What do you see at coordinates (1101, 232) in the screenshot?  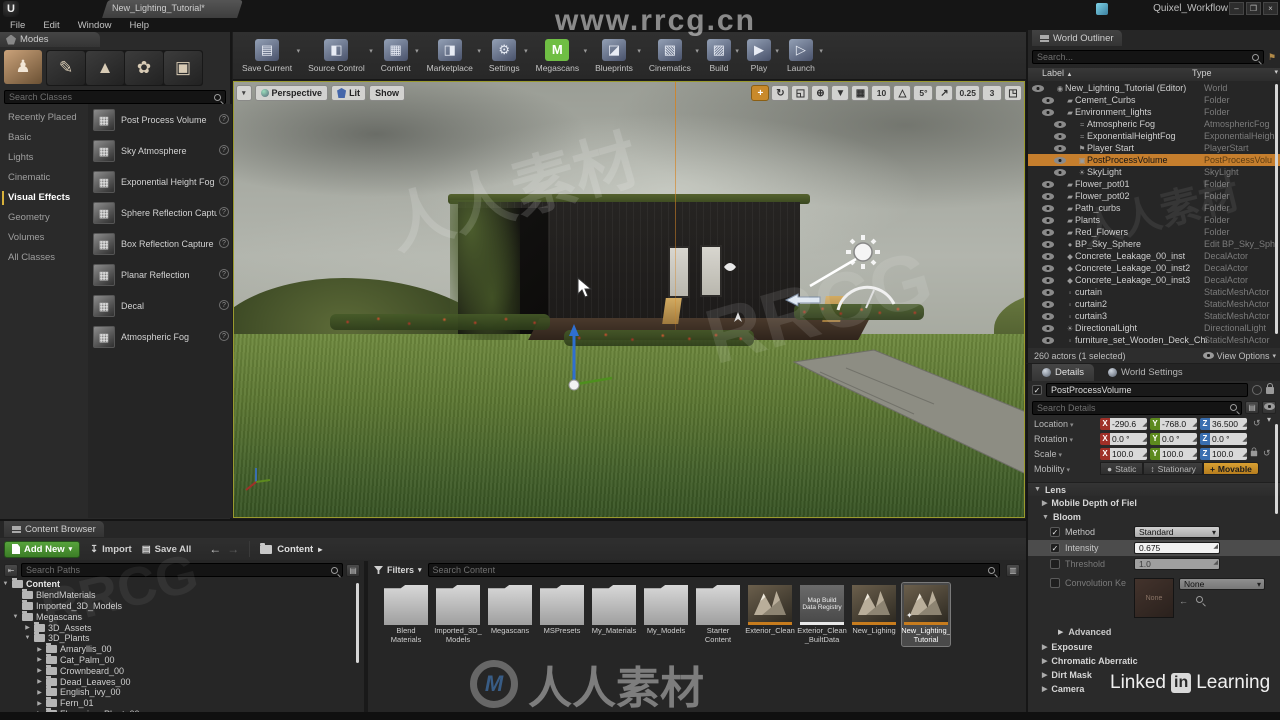 I see `actor-label: Red_Flowers` at bounding box center [1101, 232].